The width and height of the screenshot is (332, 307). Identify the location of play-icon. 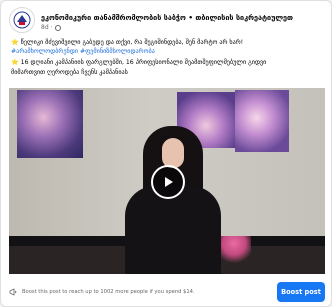
(169, 182).